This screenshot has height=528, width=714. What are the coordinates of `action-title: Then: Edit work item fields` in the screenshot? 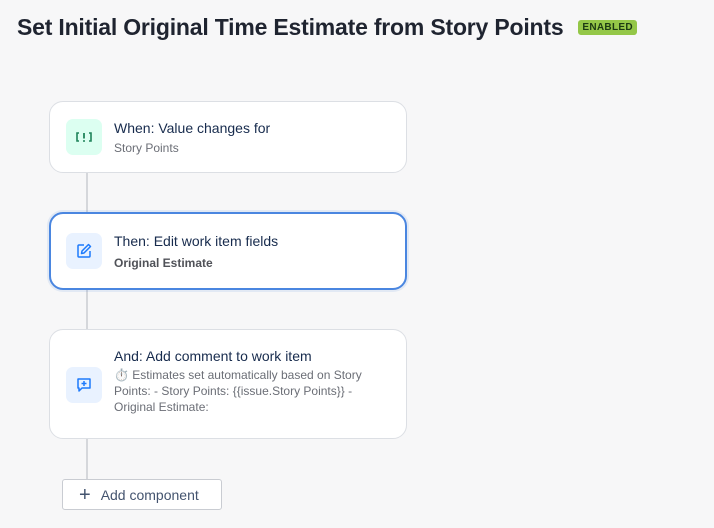 It's located at (196, 241).